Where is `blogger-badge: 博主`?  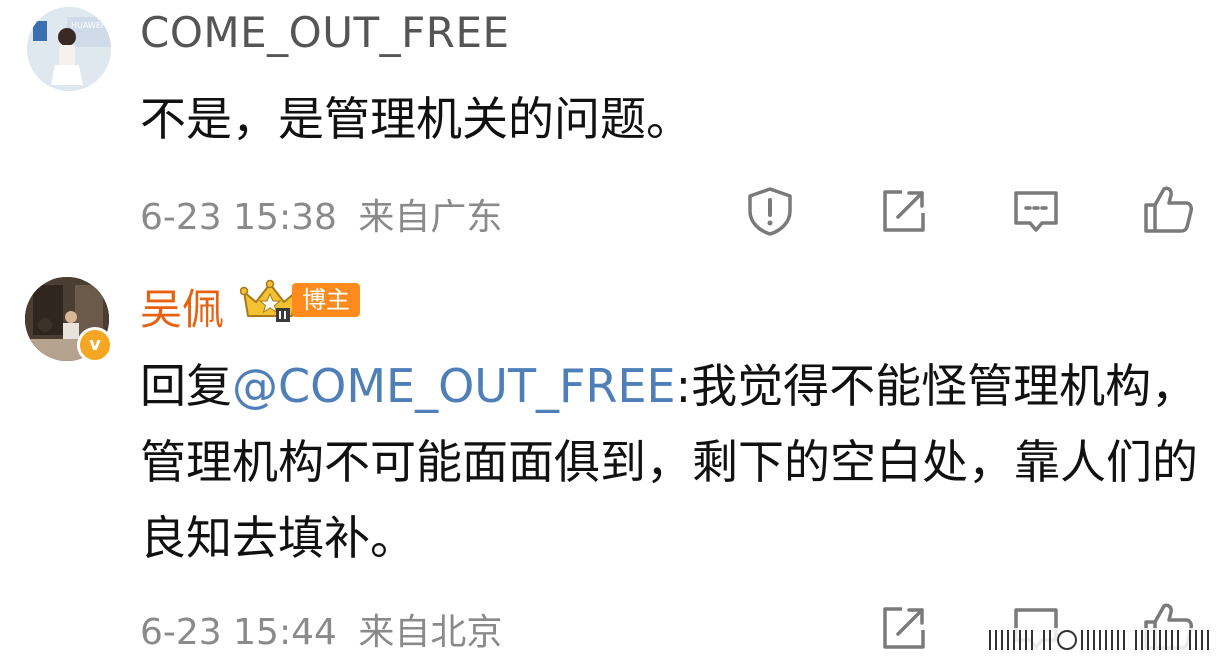
blogger-badge: 博主 is located at coordinates (326, 300).